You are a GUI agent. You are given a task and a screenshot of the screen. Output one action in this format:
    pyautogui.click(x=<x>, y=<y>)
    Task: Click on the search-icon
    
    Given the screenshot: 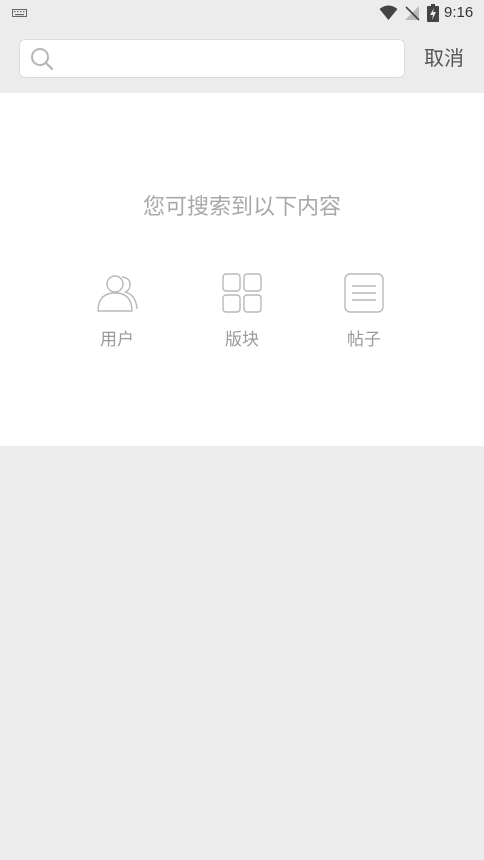 What is the action you would take?
    pyautogui.click(x=42, y=59)
    